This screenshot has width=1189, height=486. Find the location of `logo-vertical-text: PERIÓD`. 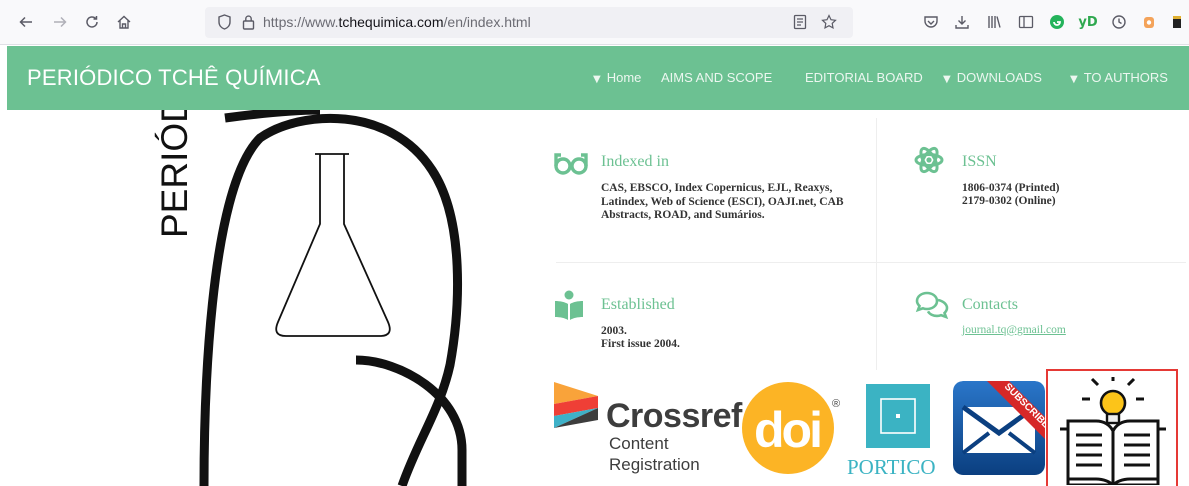

logo-vertical-text: PERIÓD is located at coordinates (174, 174).